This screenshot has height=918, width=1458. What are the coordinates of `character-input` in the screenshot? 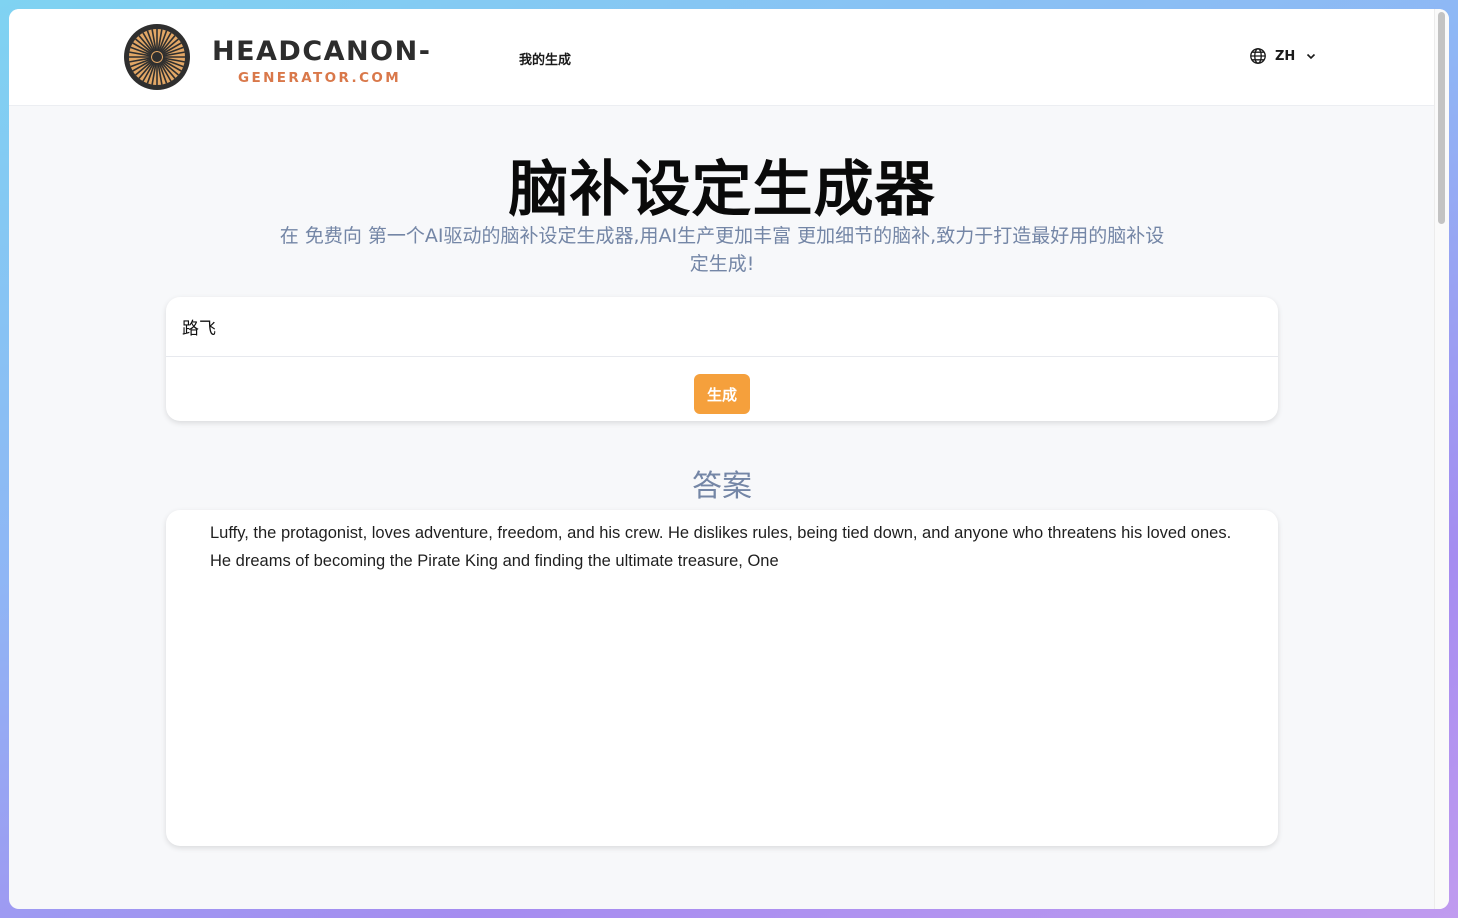 It's located at (722, 327).